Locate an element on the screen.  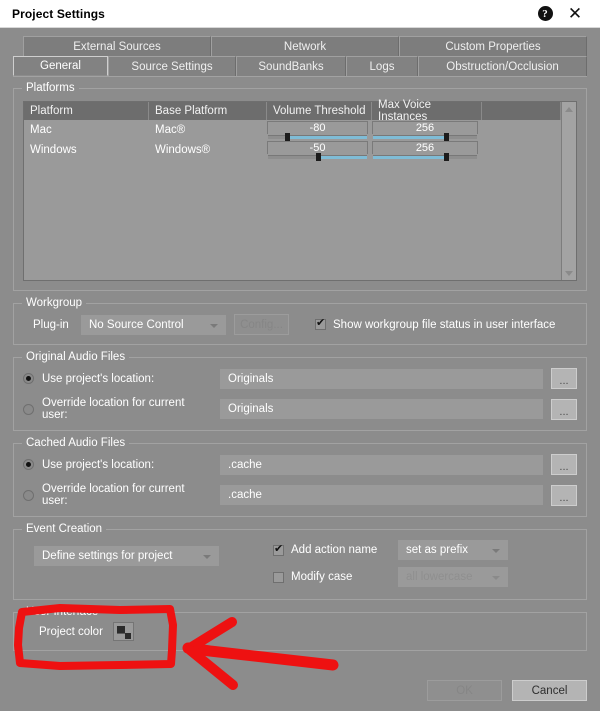
event-scope-select: Define settings for project is located at coordinates (126, 556).